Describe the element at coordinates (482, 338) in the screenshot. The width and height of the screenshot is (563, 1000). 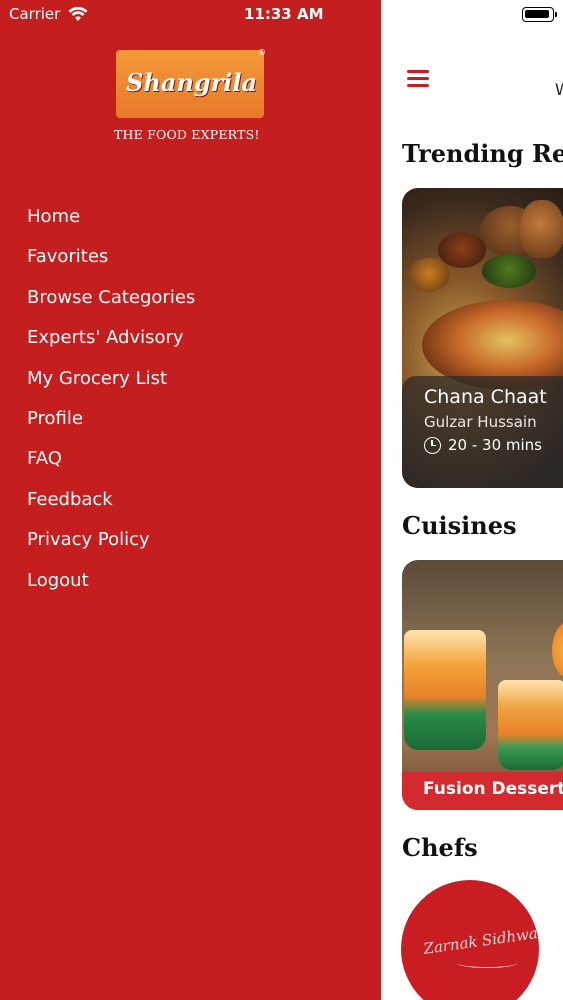
I see `trending-recipe-card: Chana Chaat Gulzar Hussain 20 - 30 mins` at that location.